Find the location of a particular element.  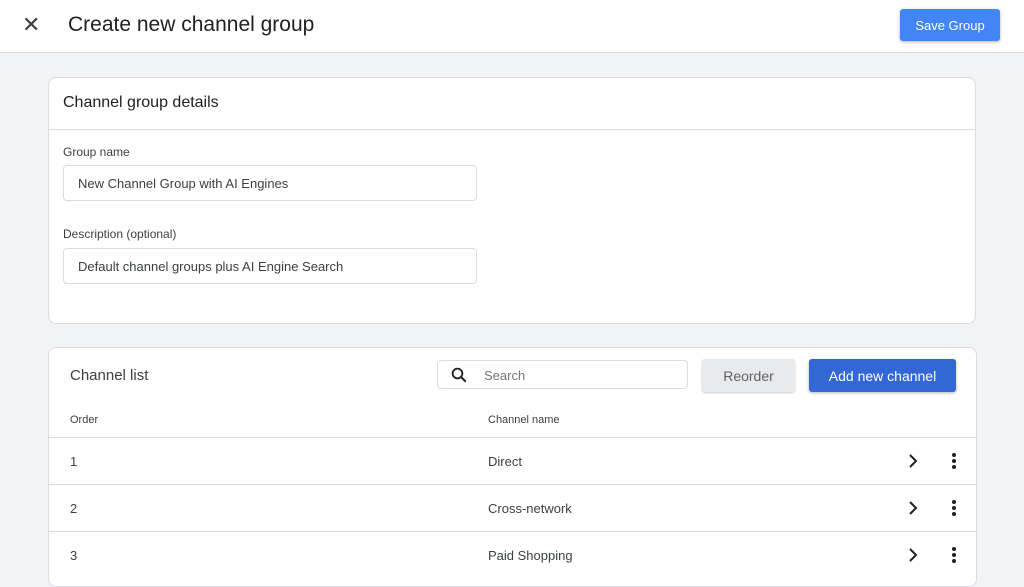

save-group-button: Save Group is located at coordinates (950, 25).